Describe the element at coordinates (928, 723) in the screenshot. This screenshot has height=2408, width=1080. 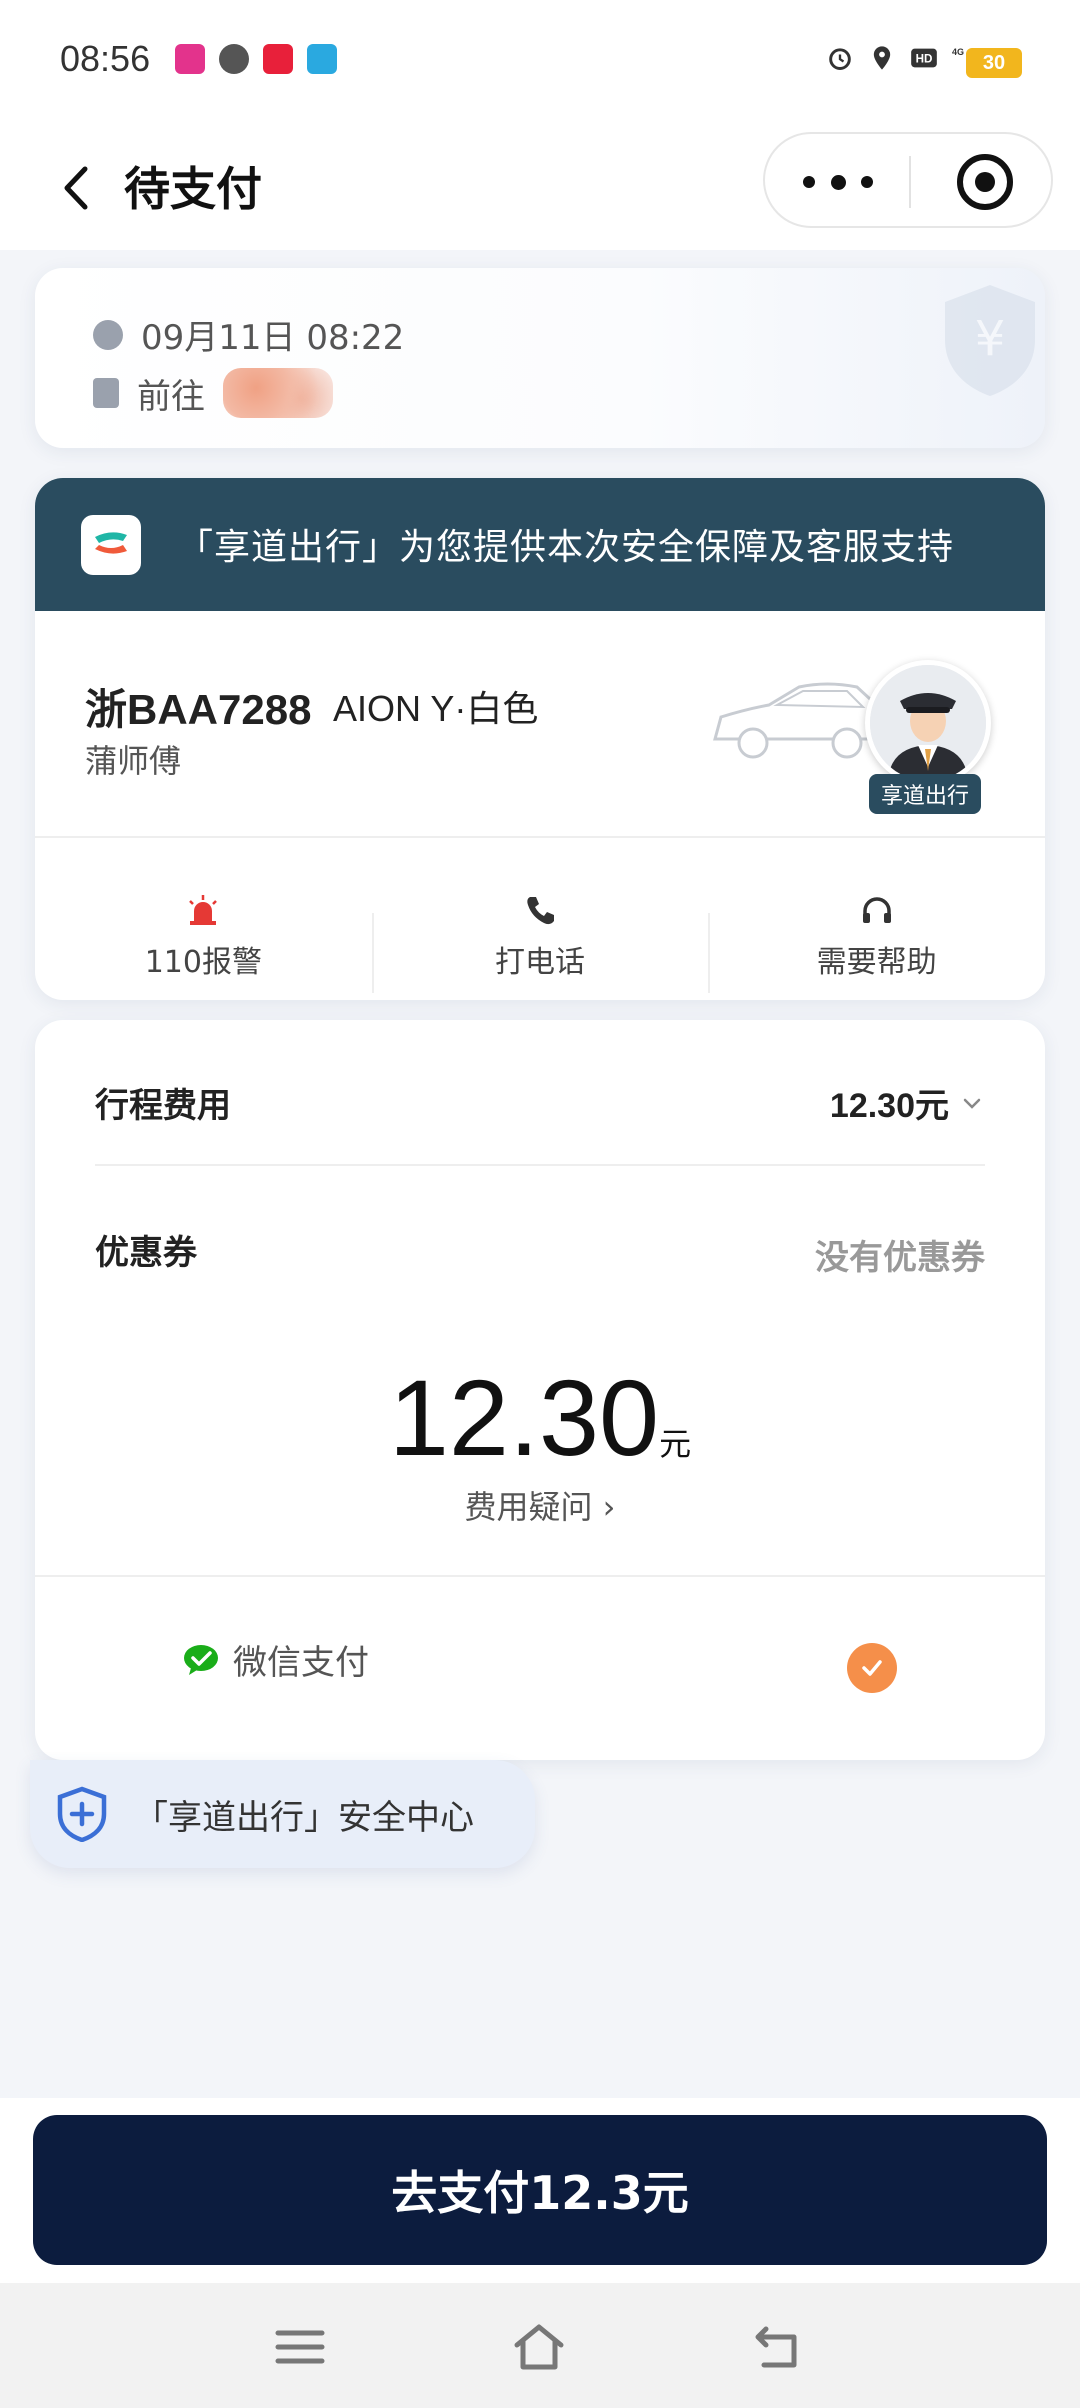
I see `driver-avatar` at that location.